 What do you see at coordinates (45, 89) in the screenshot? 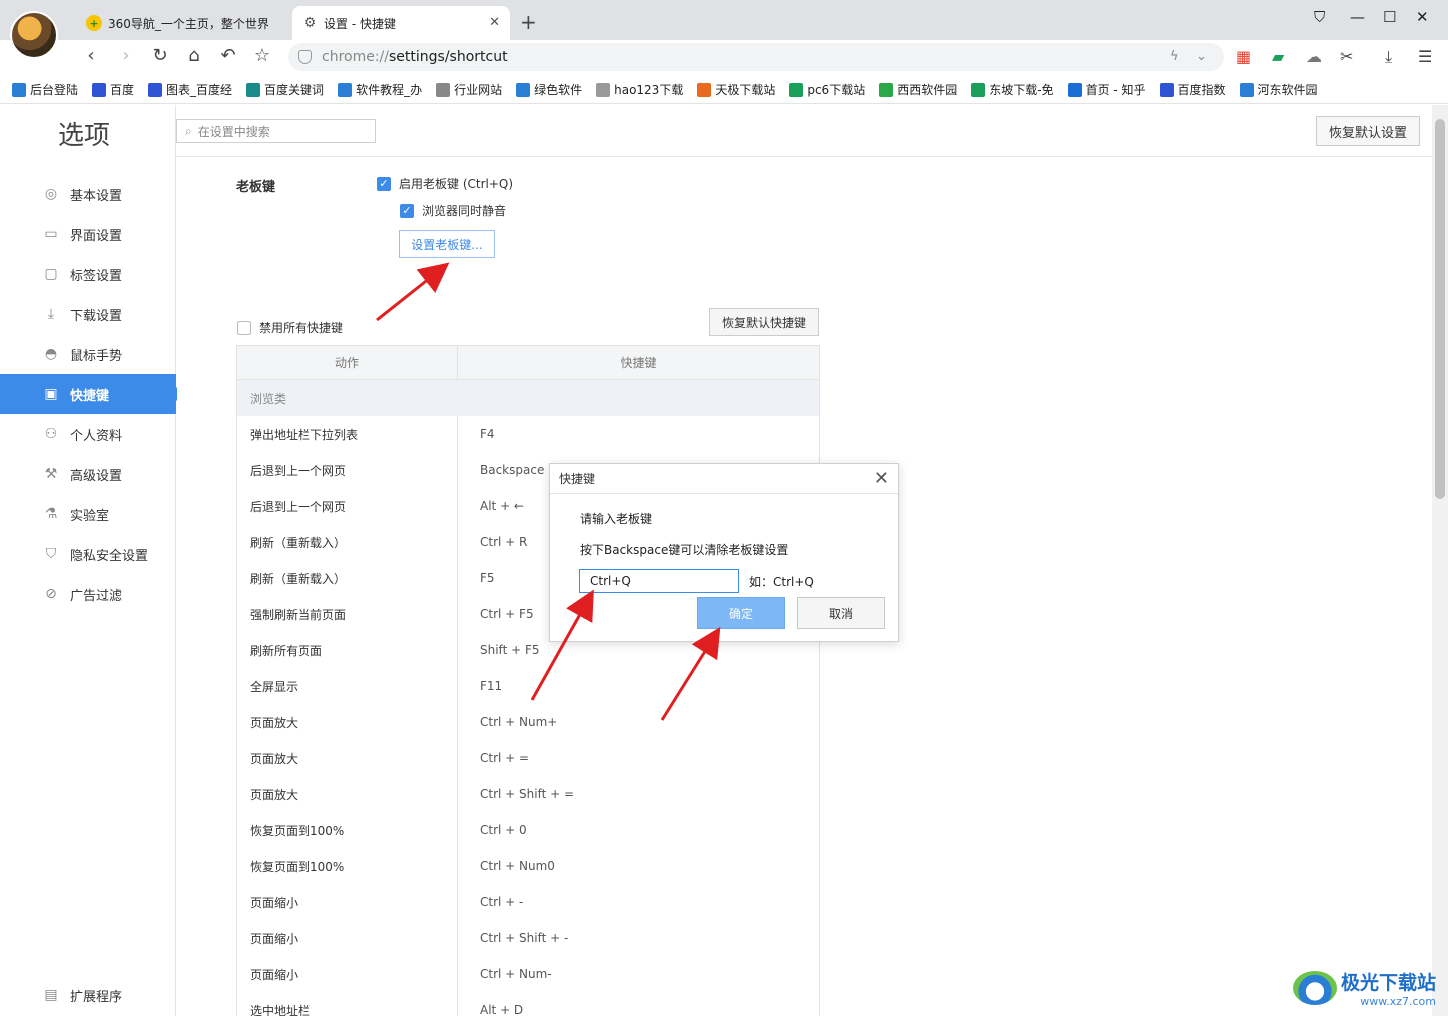
I see `bookmark-item: 后台登陆` at bounding box center [45, 89].